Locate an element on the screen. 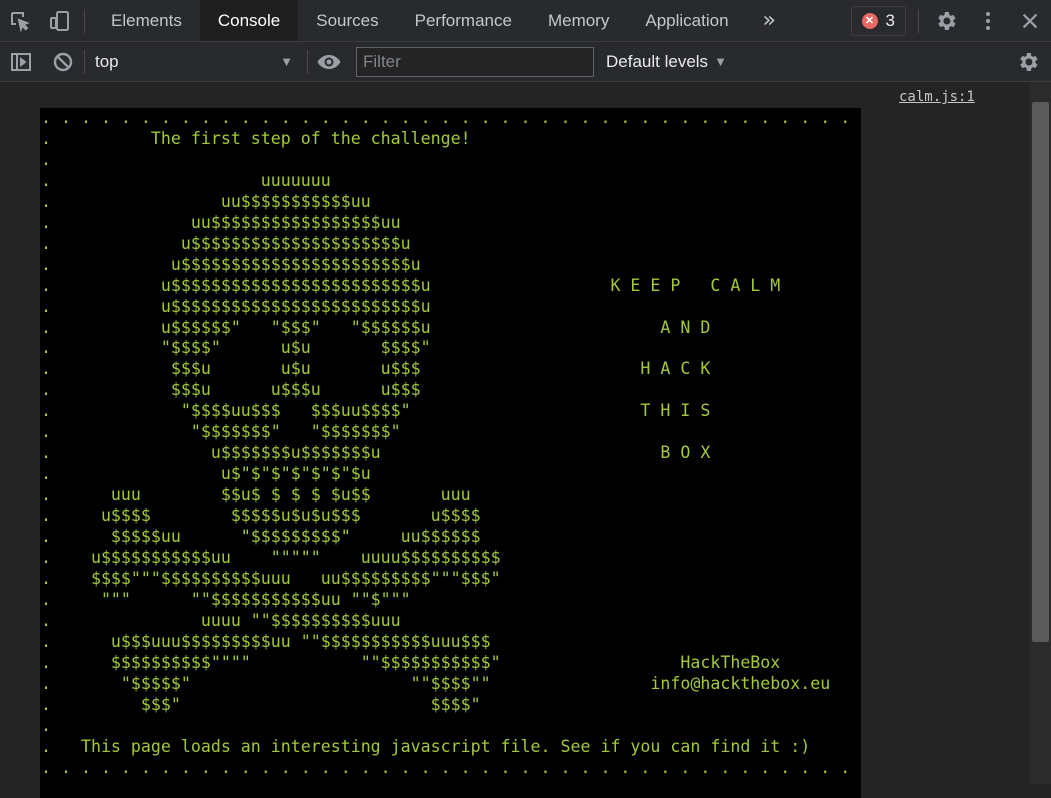 The image size is (1051, 798). sidebar-toggle-icon is located at coordinates (21, 62).